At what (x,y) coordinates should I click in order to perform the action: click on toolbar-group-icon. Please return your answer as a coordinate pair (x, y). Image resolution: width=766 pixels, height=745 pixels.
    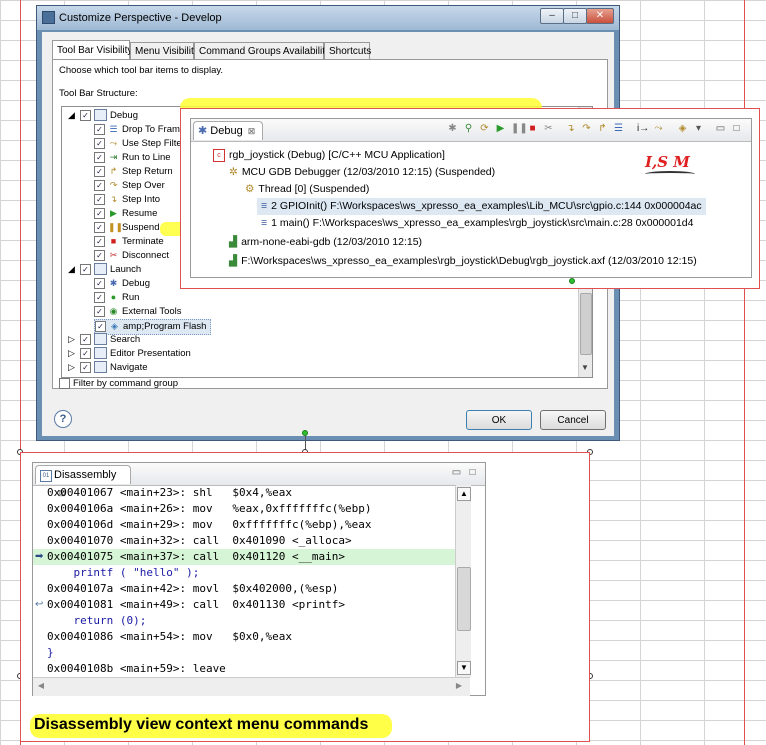
    Looking at the image, I should click on (100, 339).